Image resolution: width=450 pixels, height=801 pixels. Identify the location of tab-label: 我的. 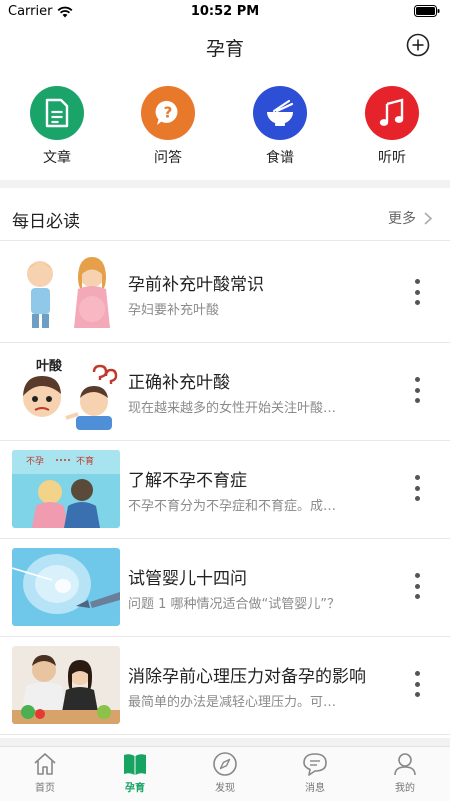
(405, 788).